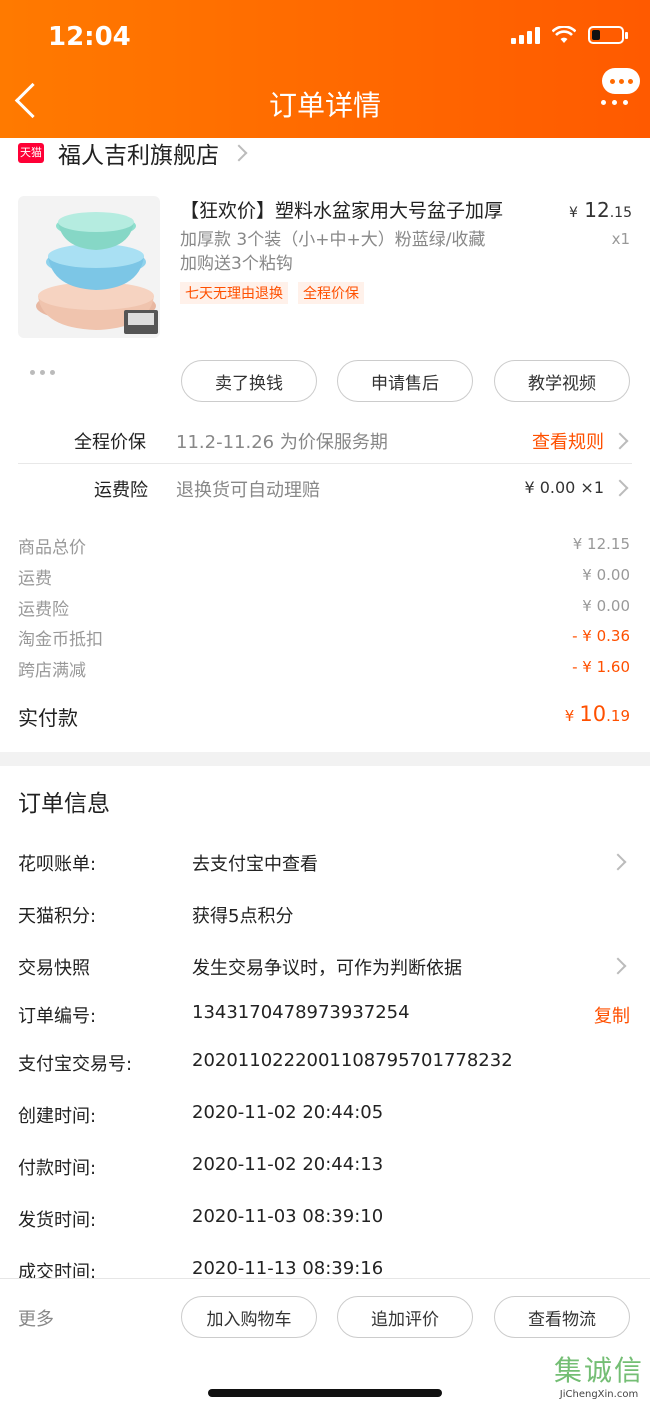  What do you see at coordinates (54, 968) in the screenshot?
I see `info-label: 交易快照` at bounding box center [54, 968].